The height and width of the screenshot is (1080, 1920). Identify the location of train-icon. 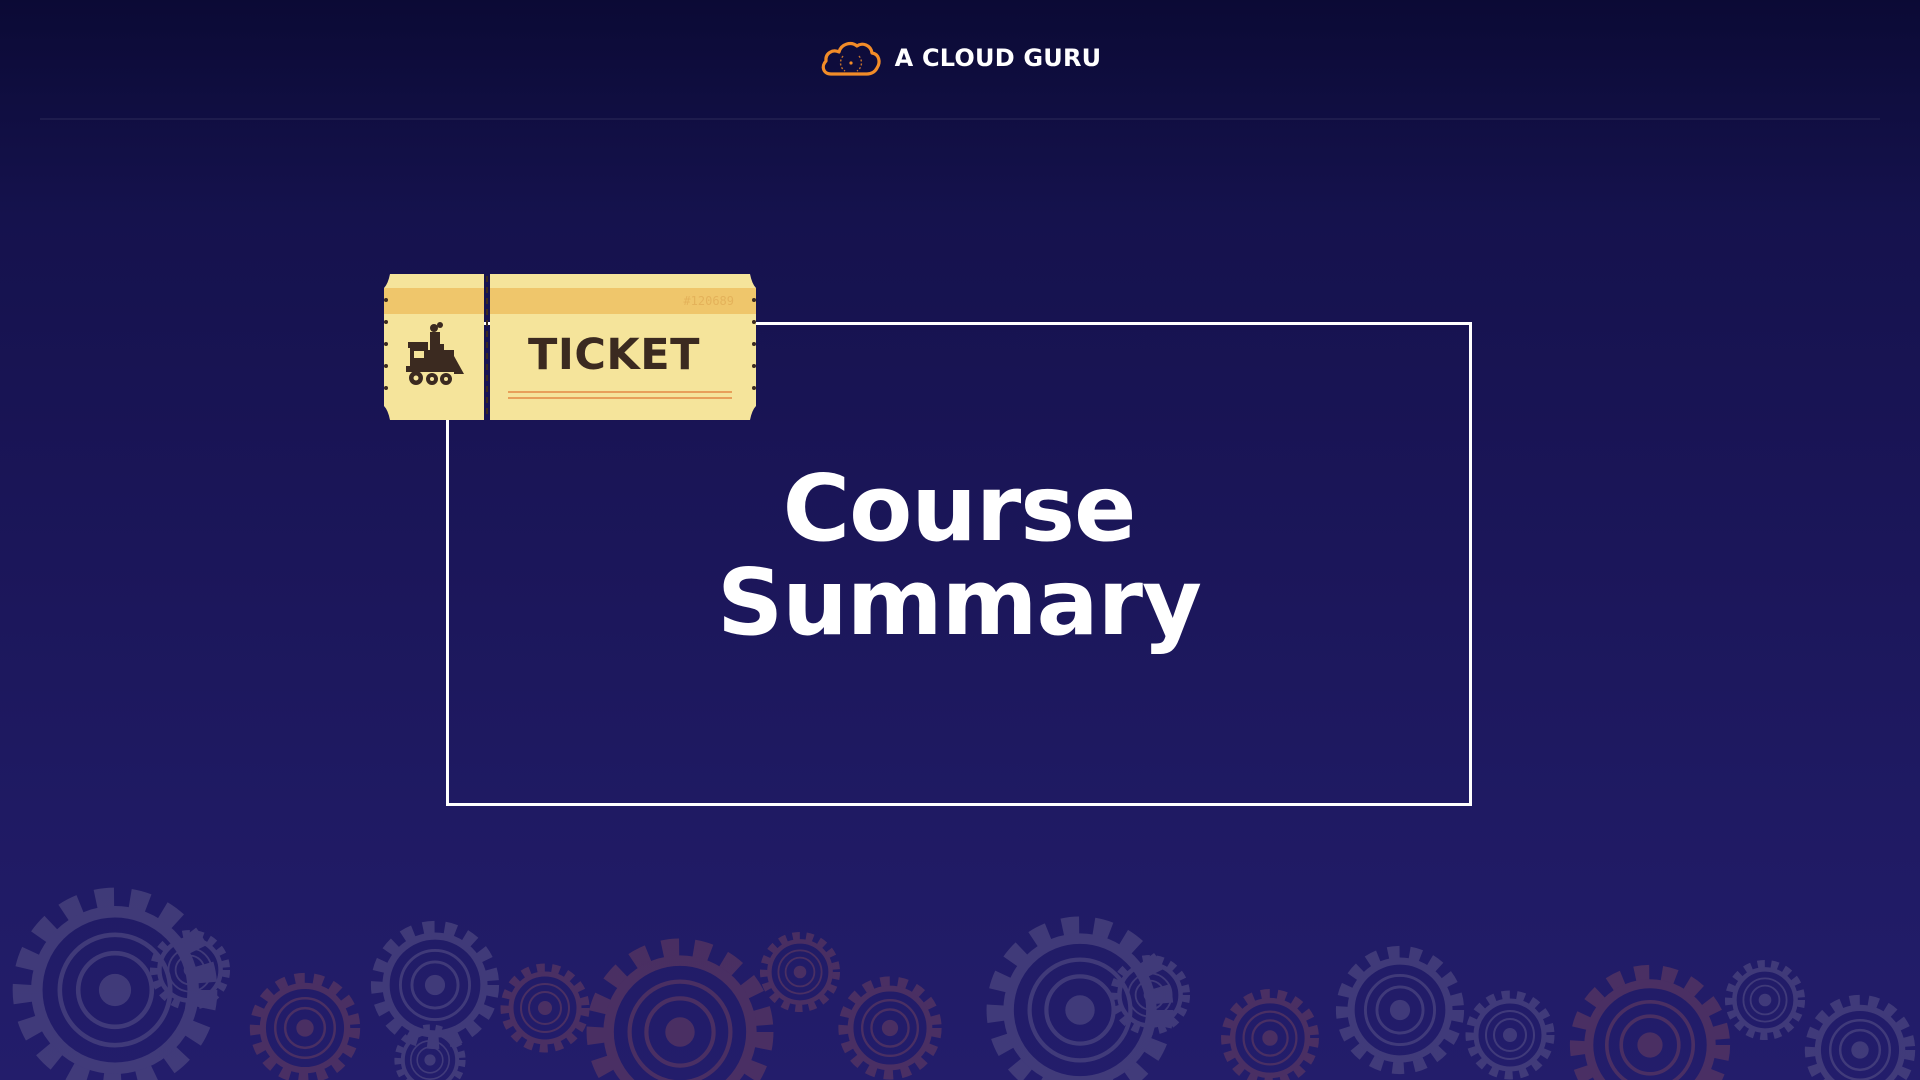
(435, 353).